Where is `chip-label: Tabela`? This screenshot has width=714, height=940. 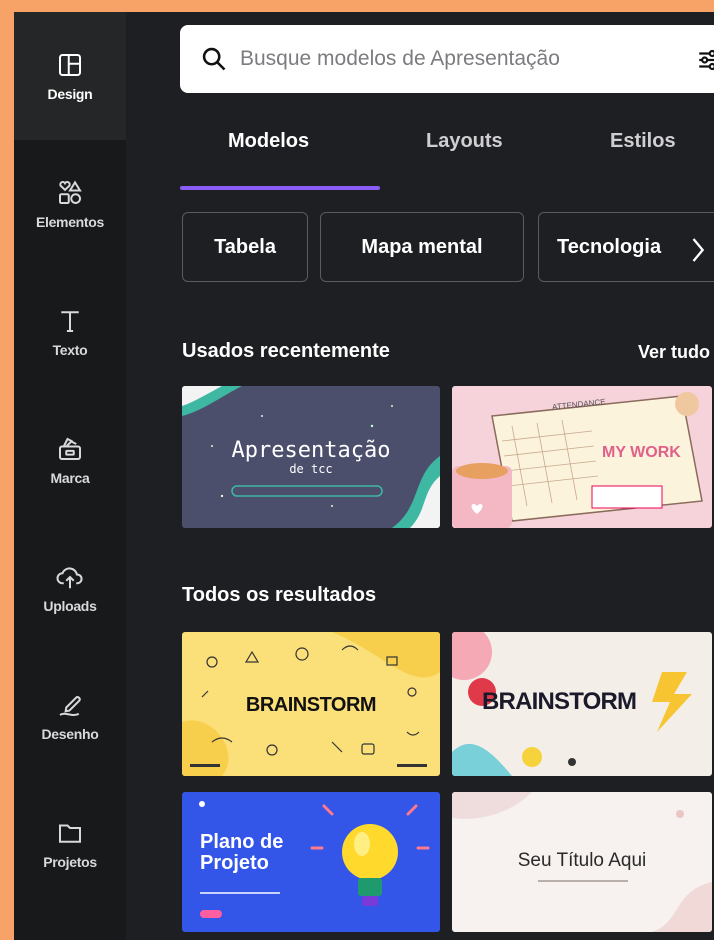
chip-label: Tabela is located at coordinates (245, 246).